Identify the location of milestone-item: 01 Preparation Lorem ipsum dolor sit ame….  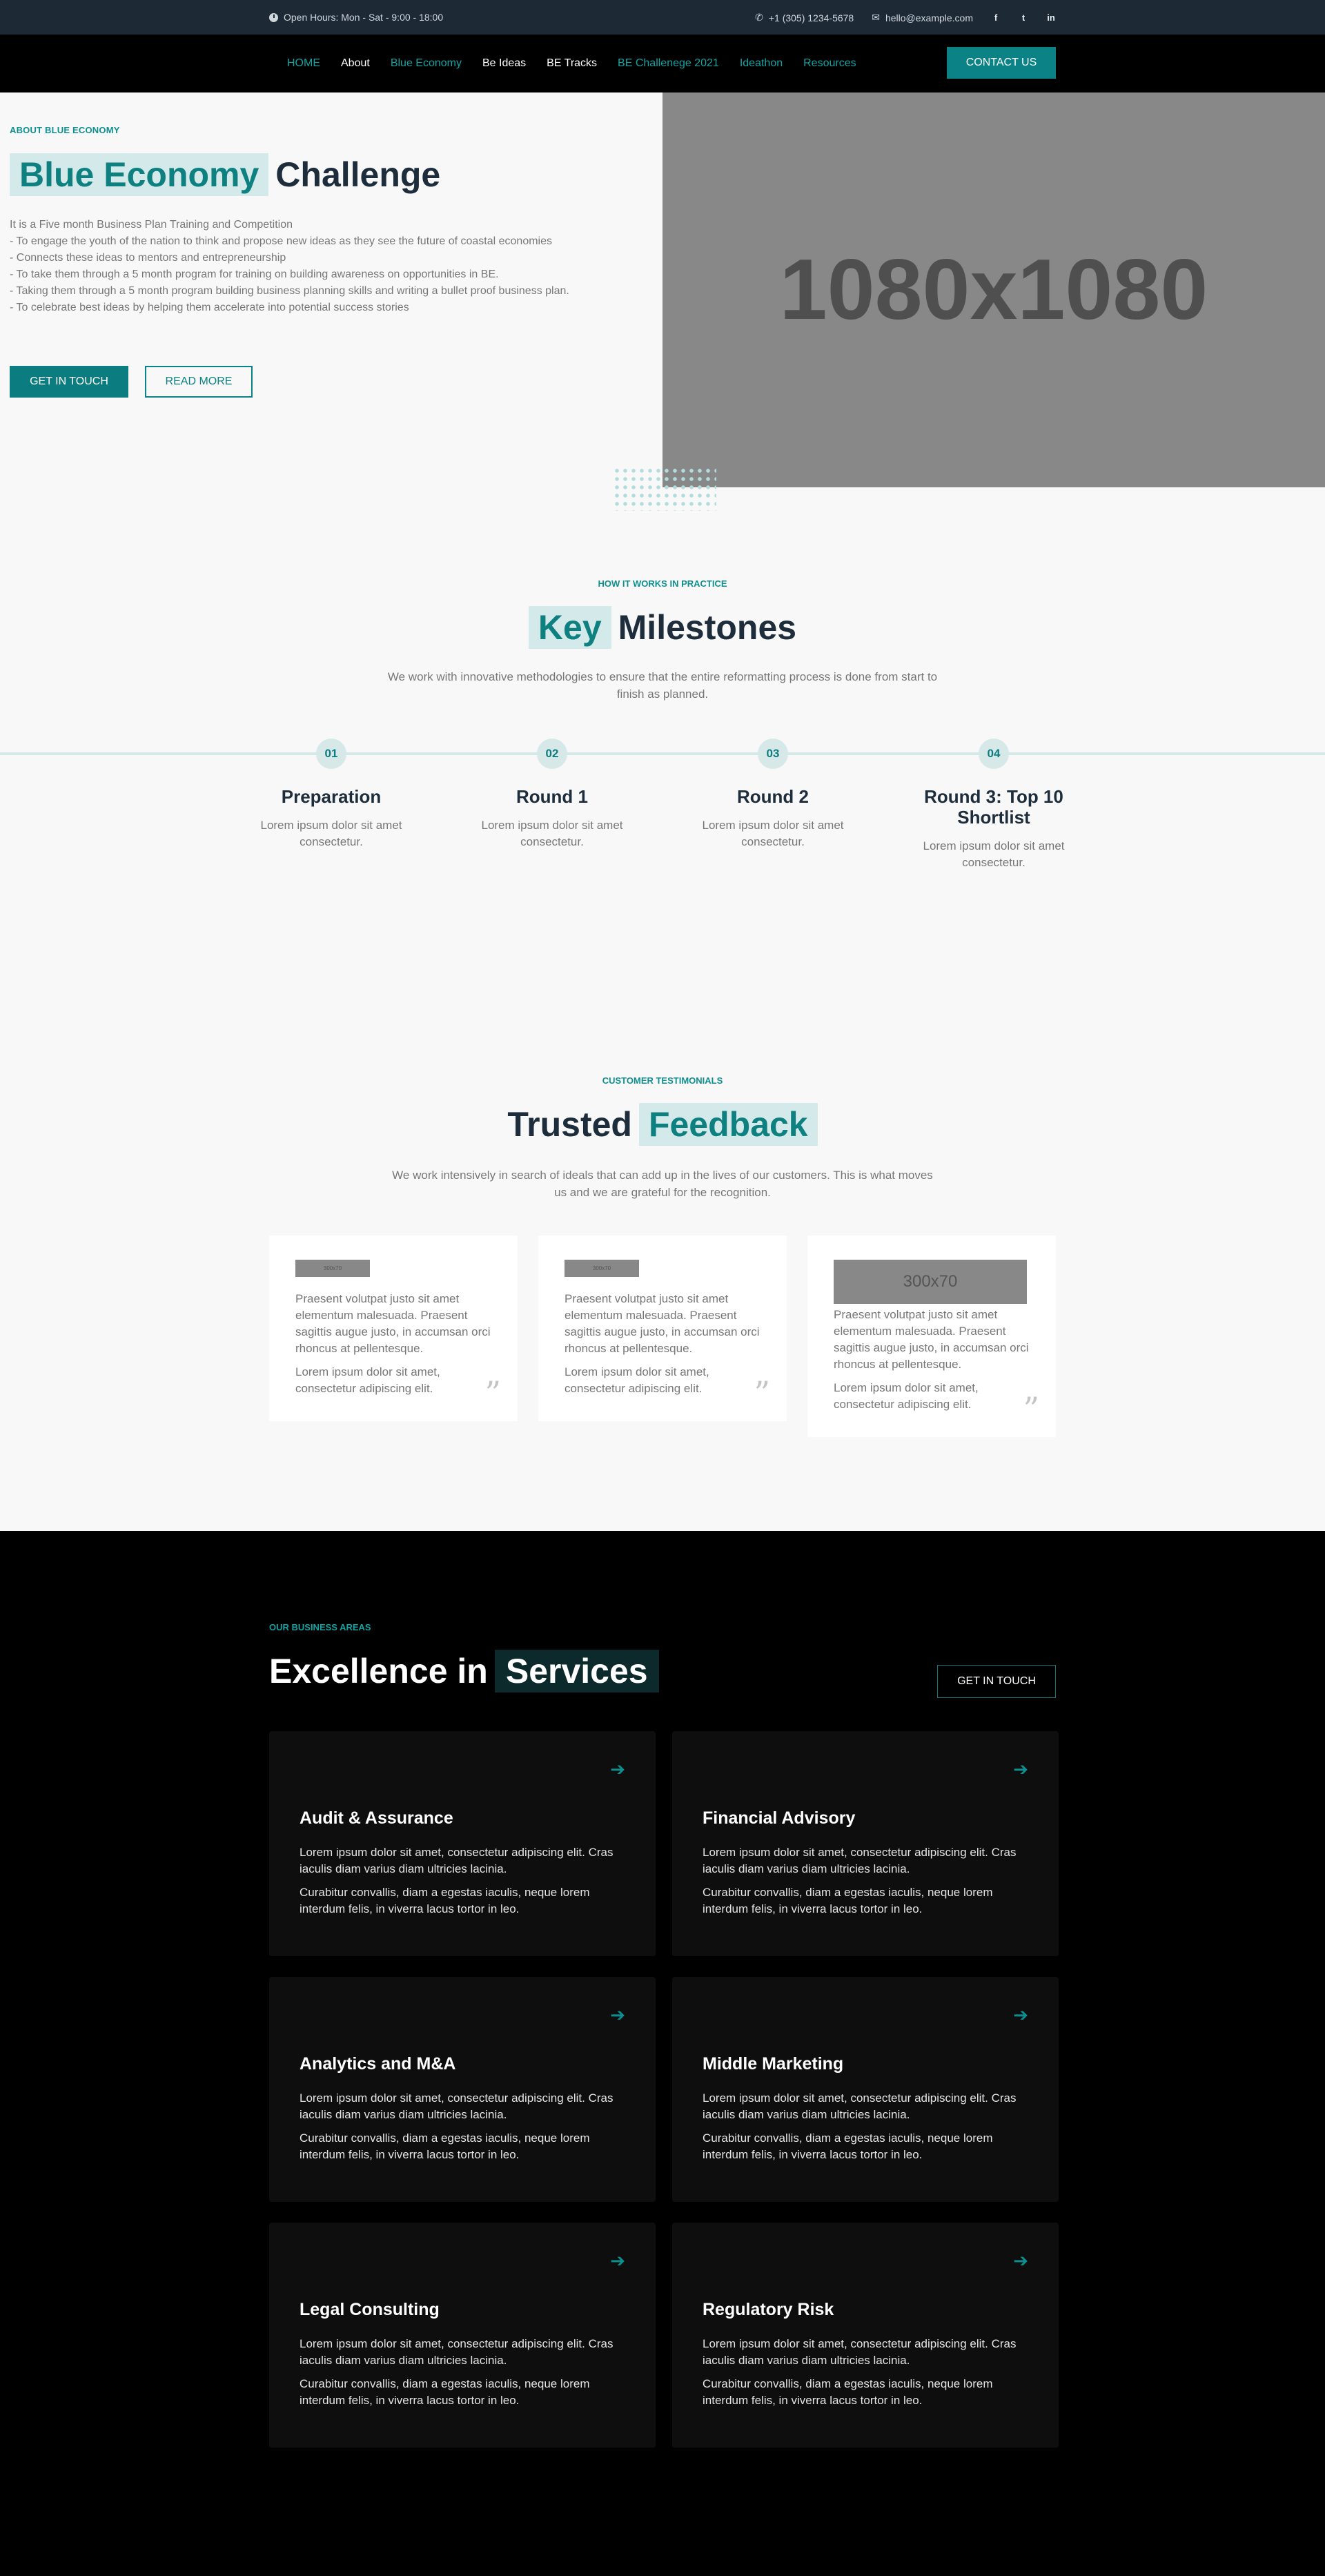
(331, 794).